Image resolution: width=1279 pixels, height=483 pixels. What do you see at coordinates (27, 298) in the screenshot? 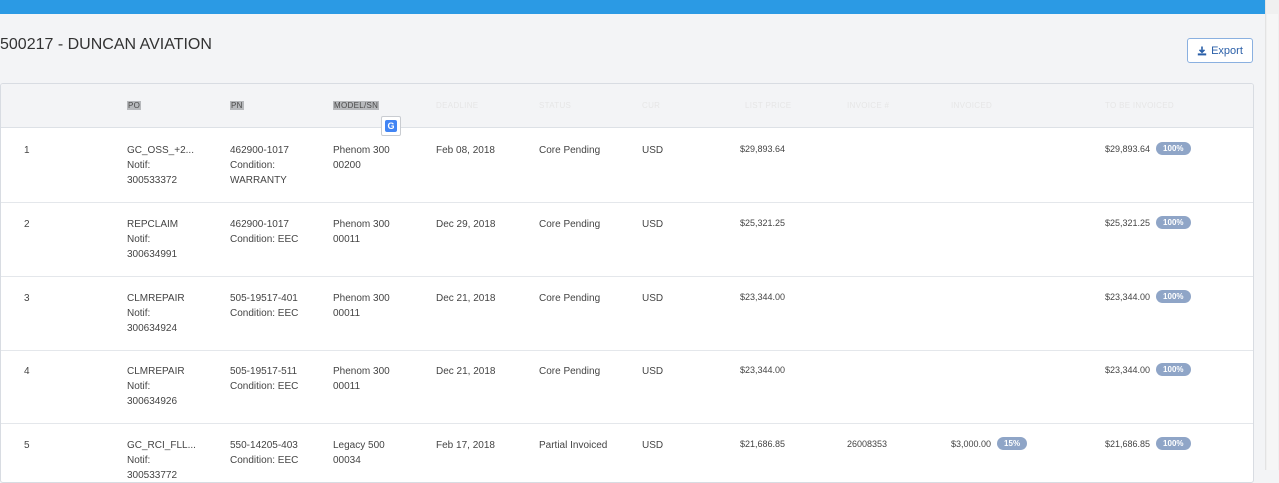
I see `row-number: 3` at bounding box center [27, 298].